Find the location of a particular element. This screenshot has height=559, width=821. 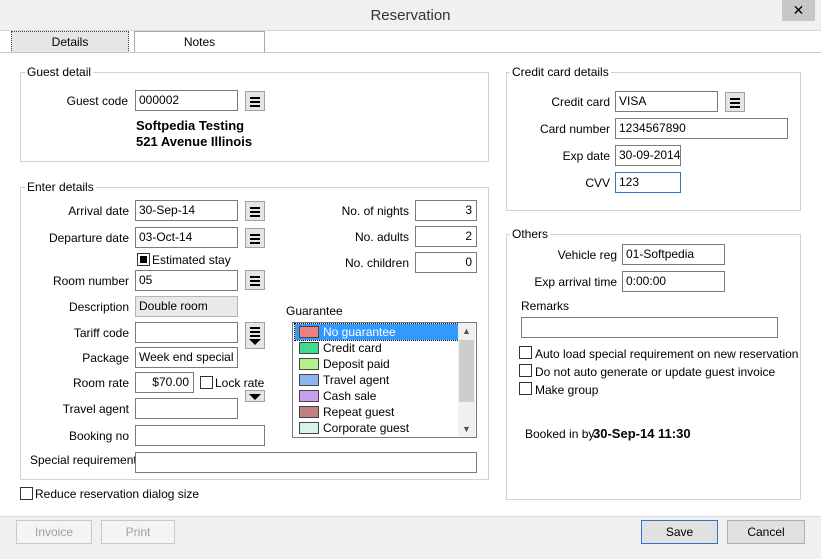

booking-no-field is located at coordinates (200, 435).